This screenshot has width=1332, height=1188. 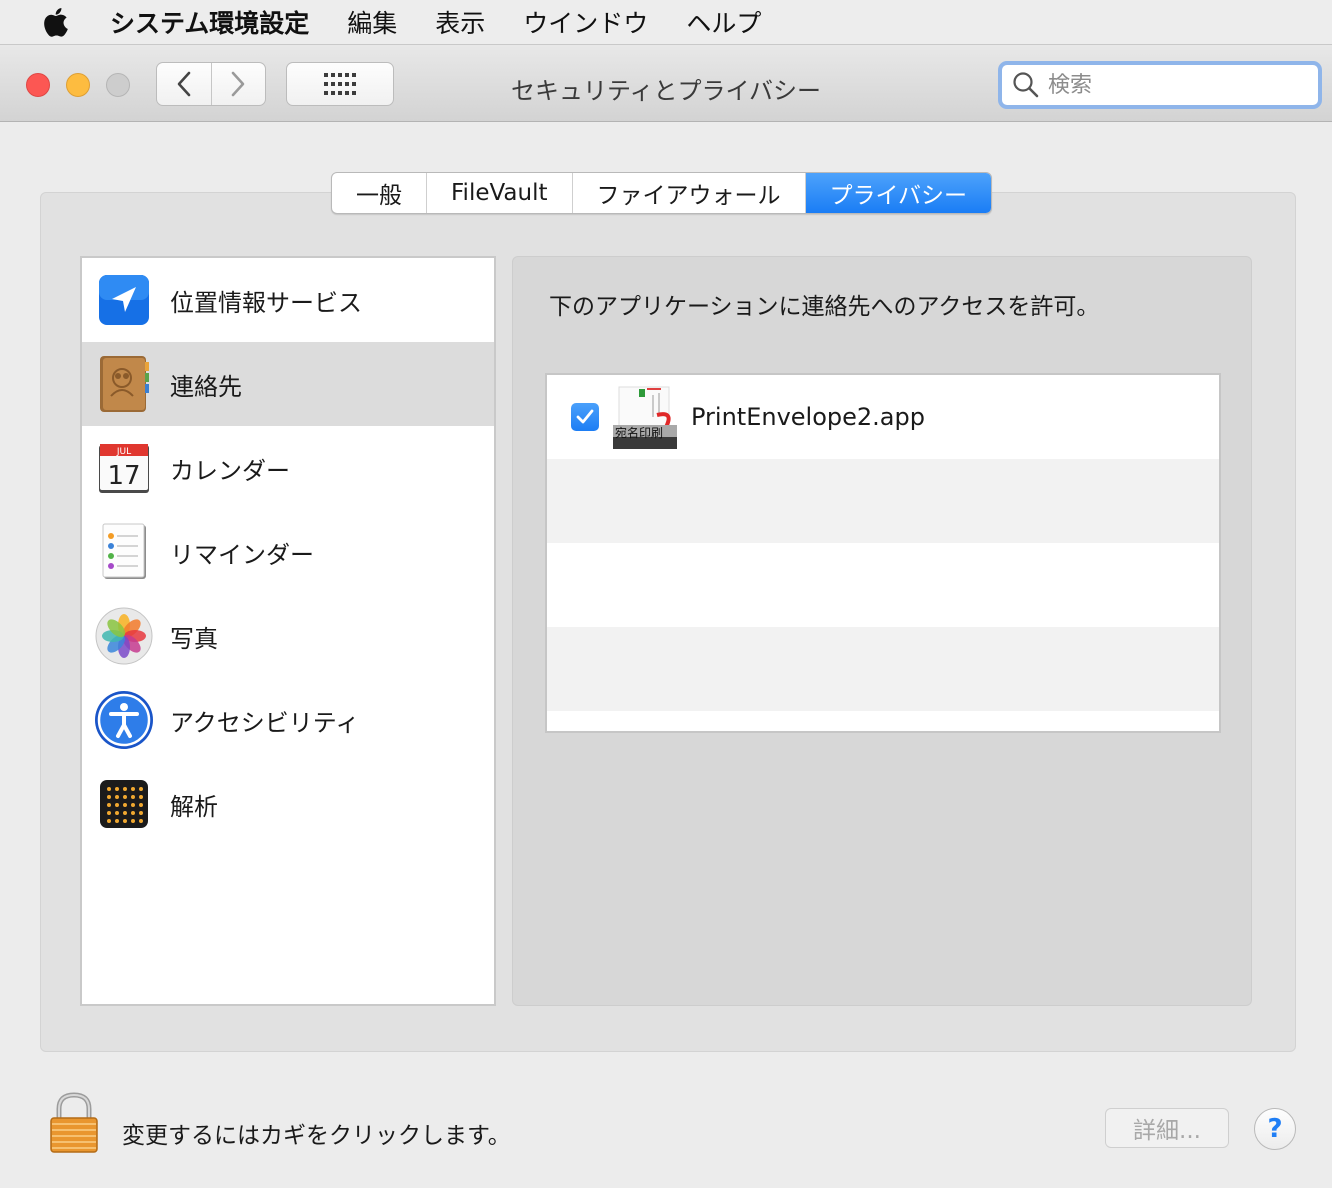 What do you see at coordinates (645, 417) in the screenshot?
I see `print-envelope-app-icon: 宛名印刷` at bounding box center [645, 417].